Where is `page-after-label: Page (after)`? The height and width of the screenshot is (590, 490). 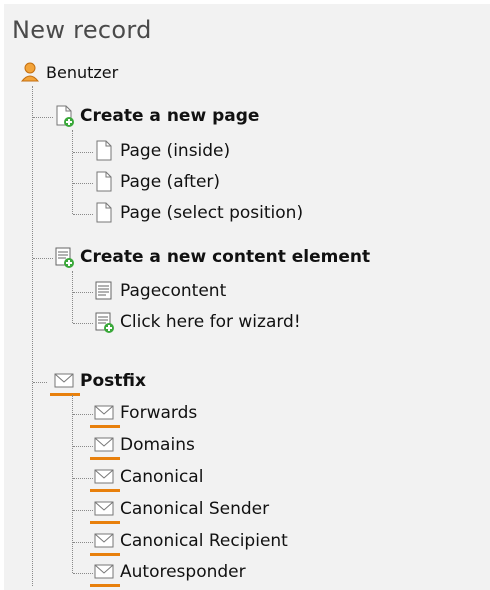
page-after-label: Page (after) is located at coordinates (170, 182).